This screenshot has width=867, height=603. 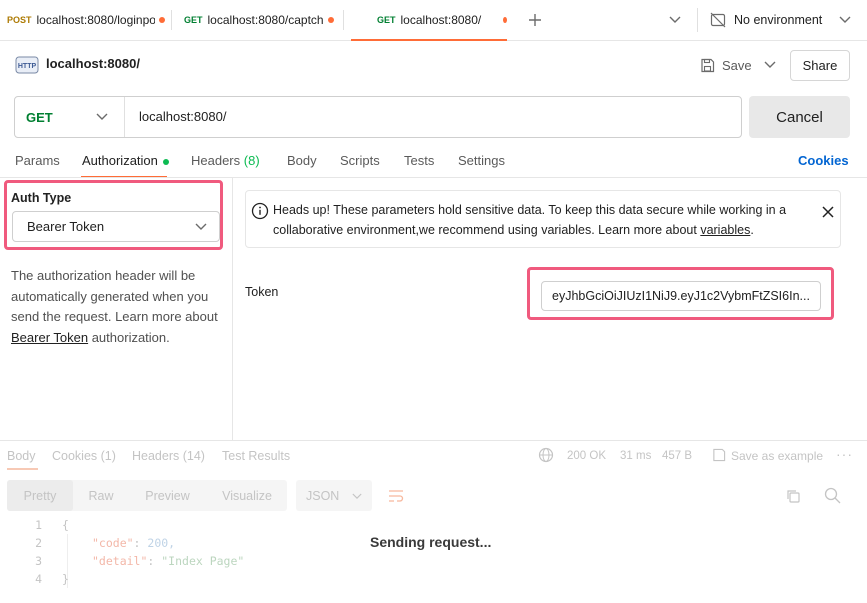 I want to click on request-title: localhost:8080/, so click(x=93, y=63).